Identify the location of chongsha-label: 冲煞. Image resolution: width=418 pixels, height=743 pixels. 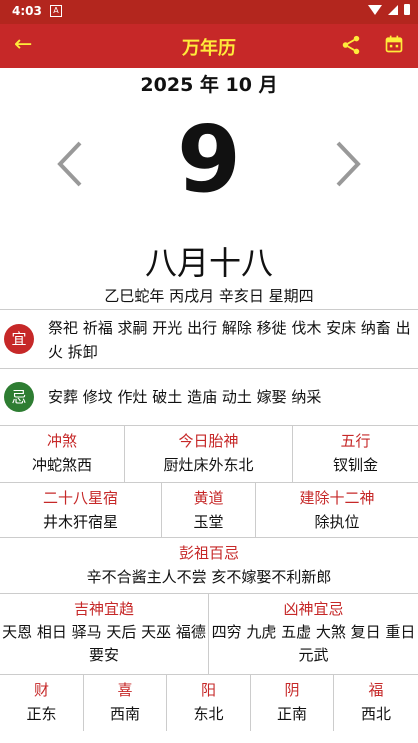
(61, 441).